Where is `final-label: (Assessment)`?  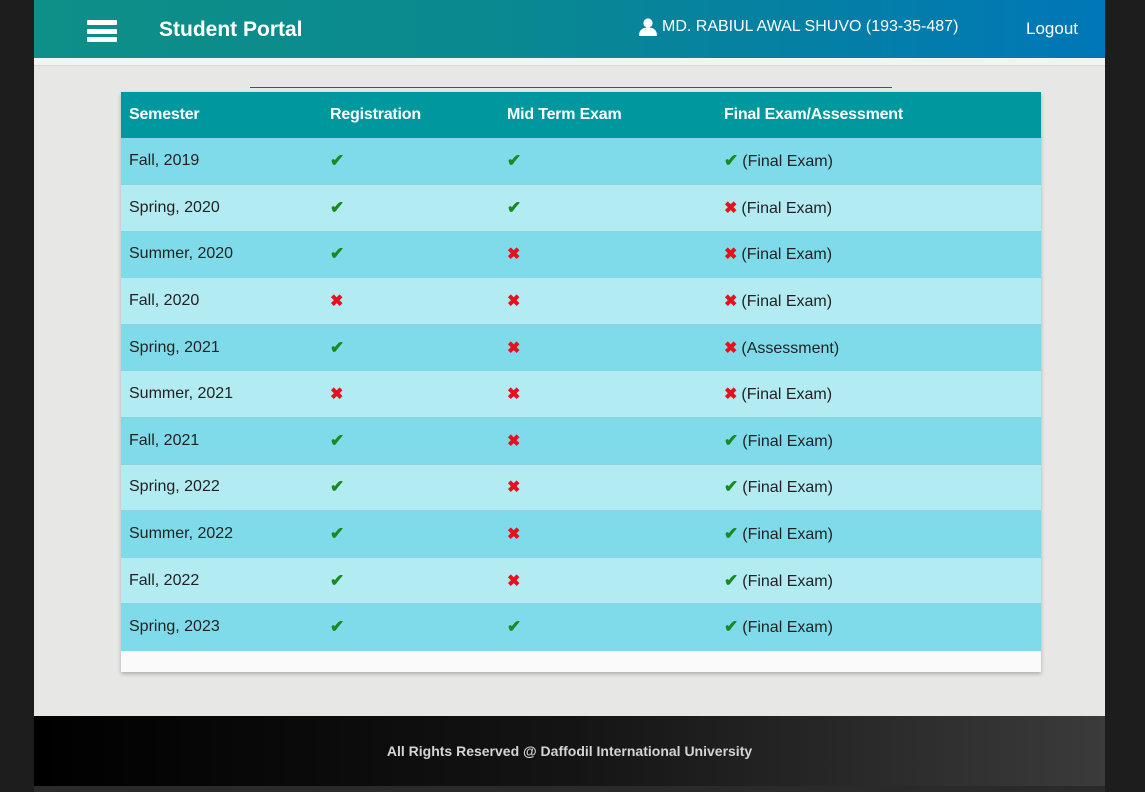 final-label: (Assessment) is located at coordinates (790, 348).